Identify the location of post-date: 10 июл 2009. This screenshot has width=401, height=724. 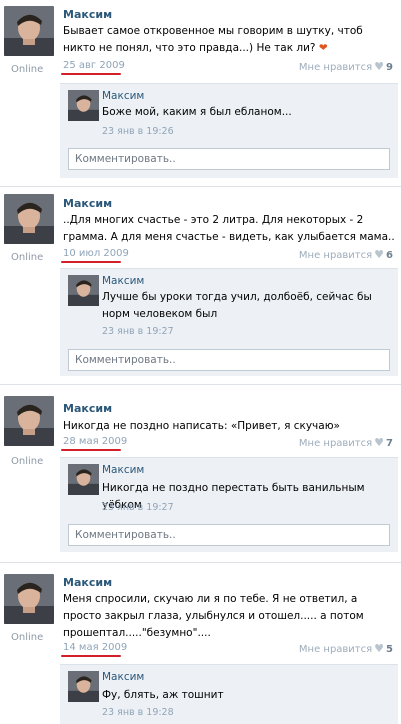
(96, 253).